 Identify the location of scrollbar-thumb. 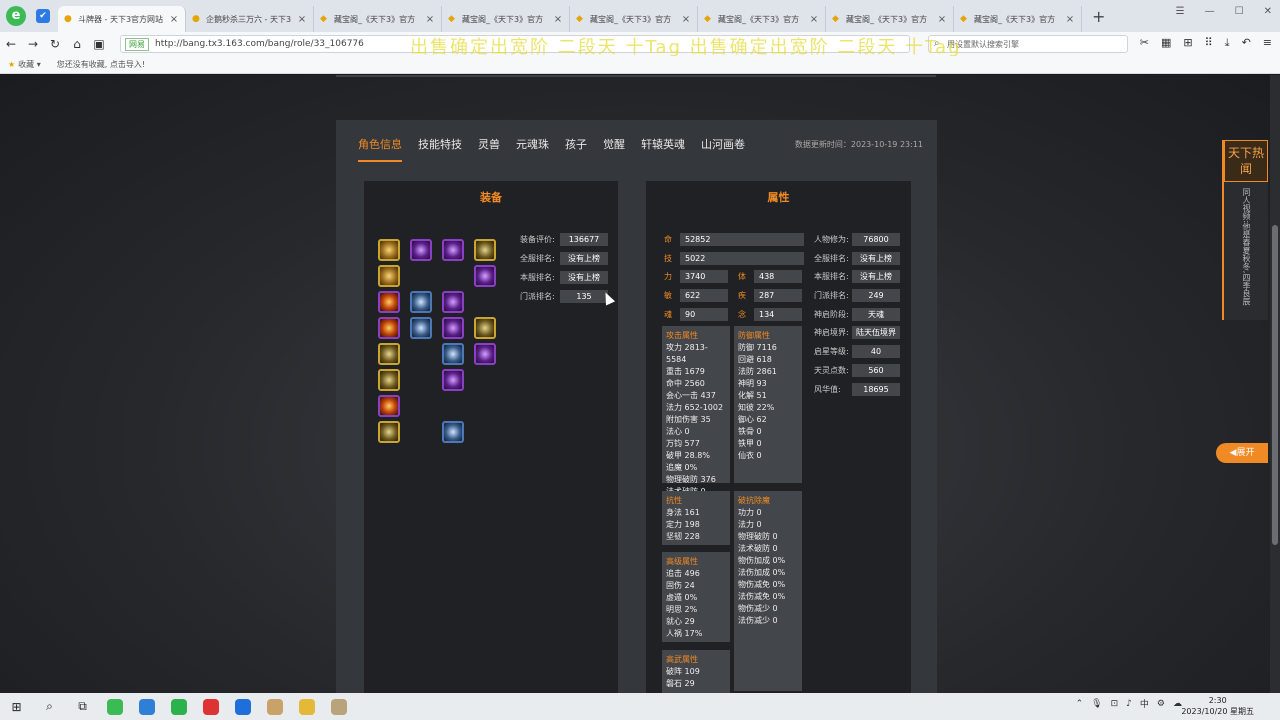
(1275, 385).